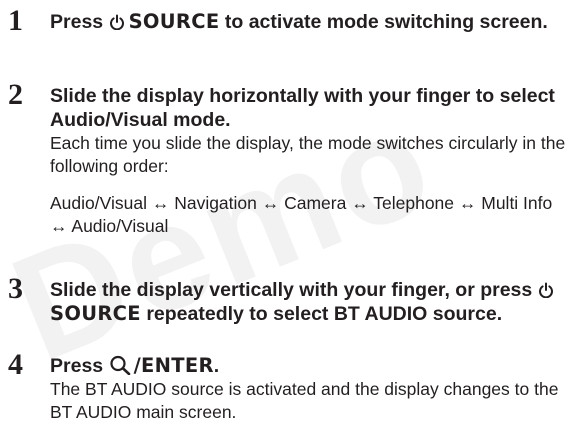 Image resolution: width=578 pixels, height=430 pixels. What do you see at coordinates (173, 365) in the screenshot?
I see `enter-key: /ENTER` at bounding box center [173, 365].